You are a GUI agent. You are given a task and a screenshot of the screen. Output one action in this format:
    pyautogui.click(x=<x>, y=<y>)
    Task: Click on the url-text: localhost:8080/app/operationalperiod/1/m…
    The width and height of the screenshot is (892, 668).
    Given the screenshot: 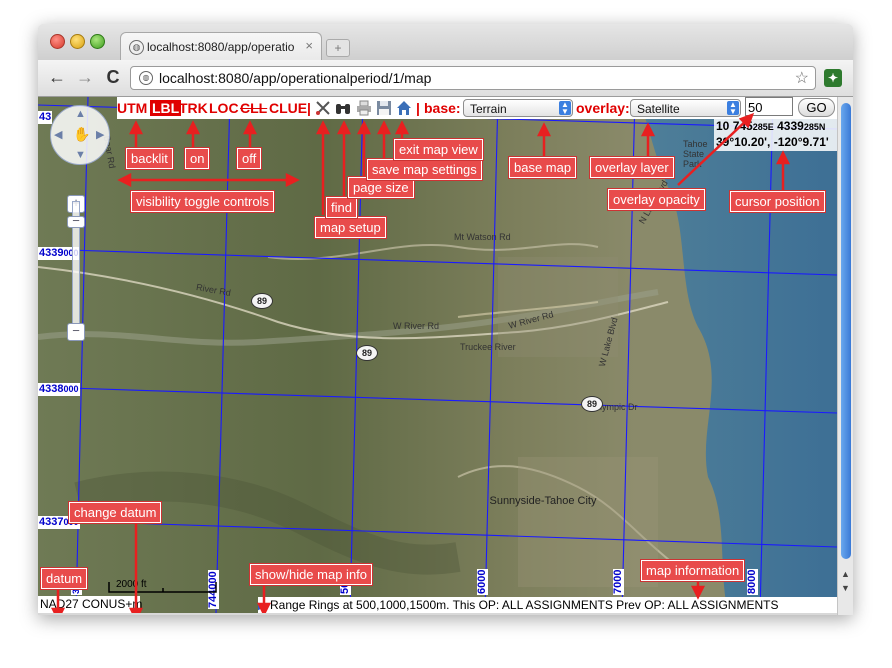 What is the action you would take?
    pyautogui.click(x=295, y=78)
    